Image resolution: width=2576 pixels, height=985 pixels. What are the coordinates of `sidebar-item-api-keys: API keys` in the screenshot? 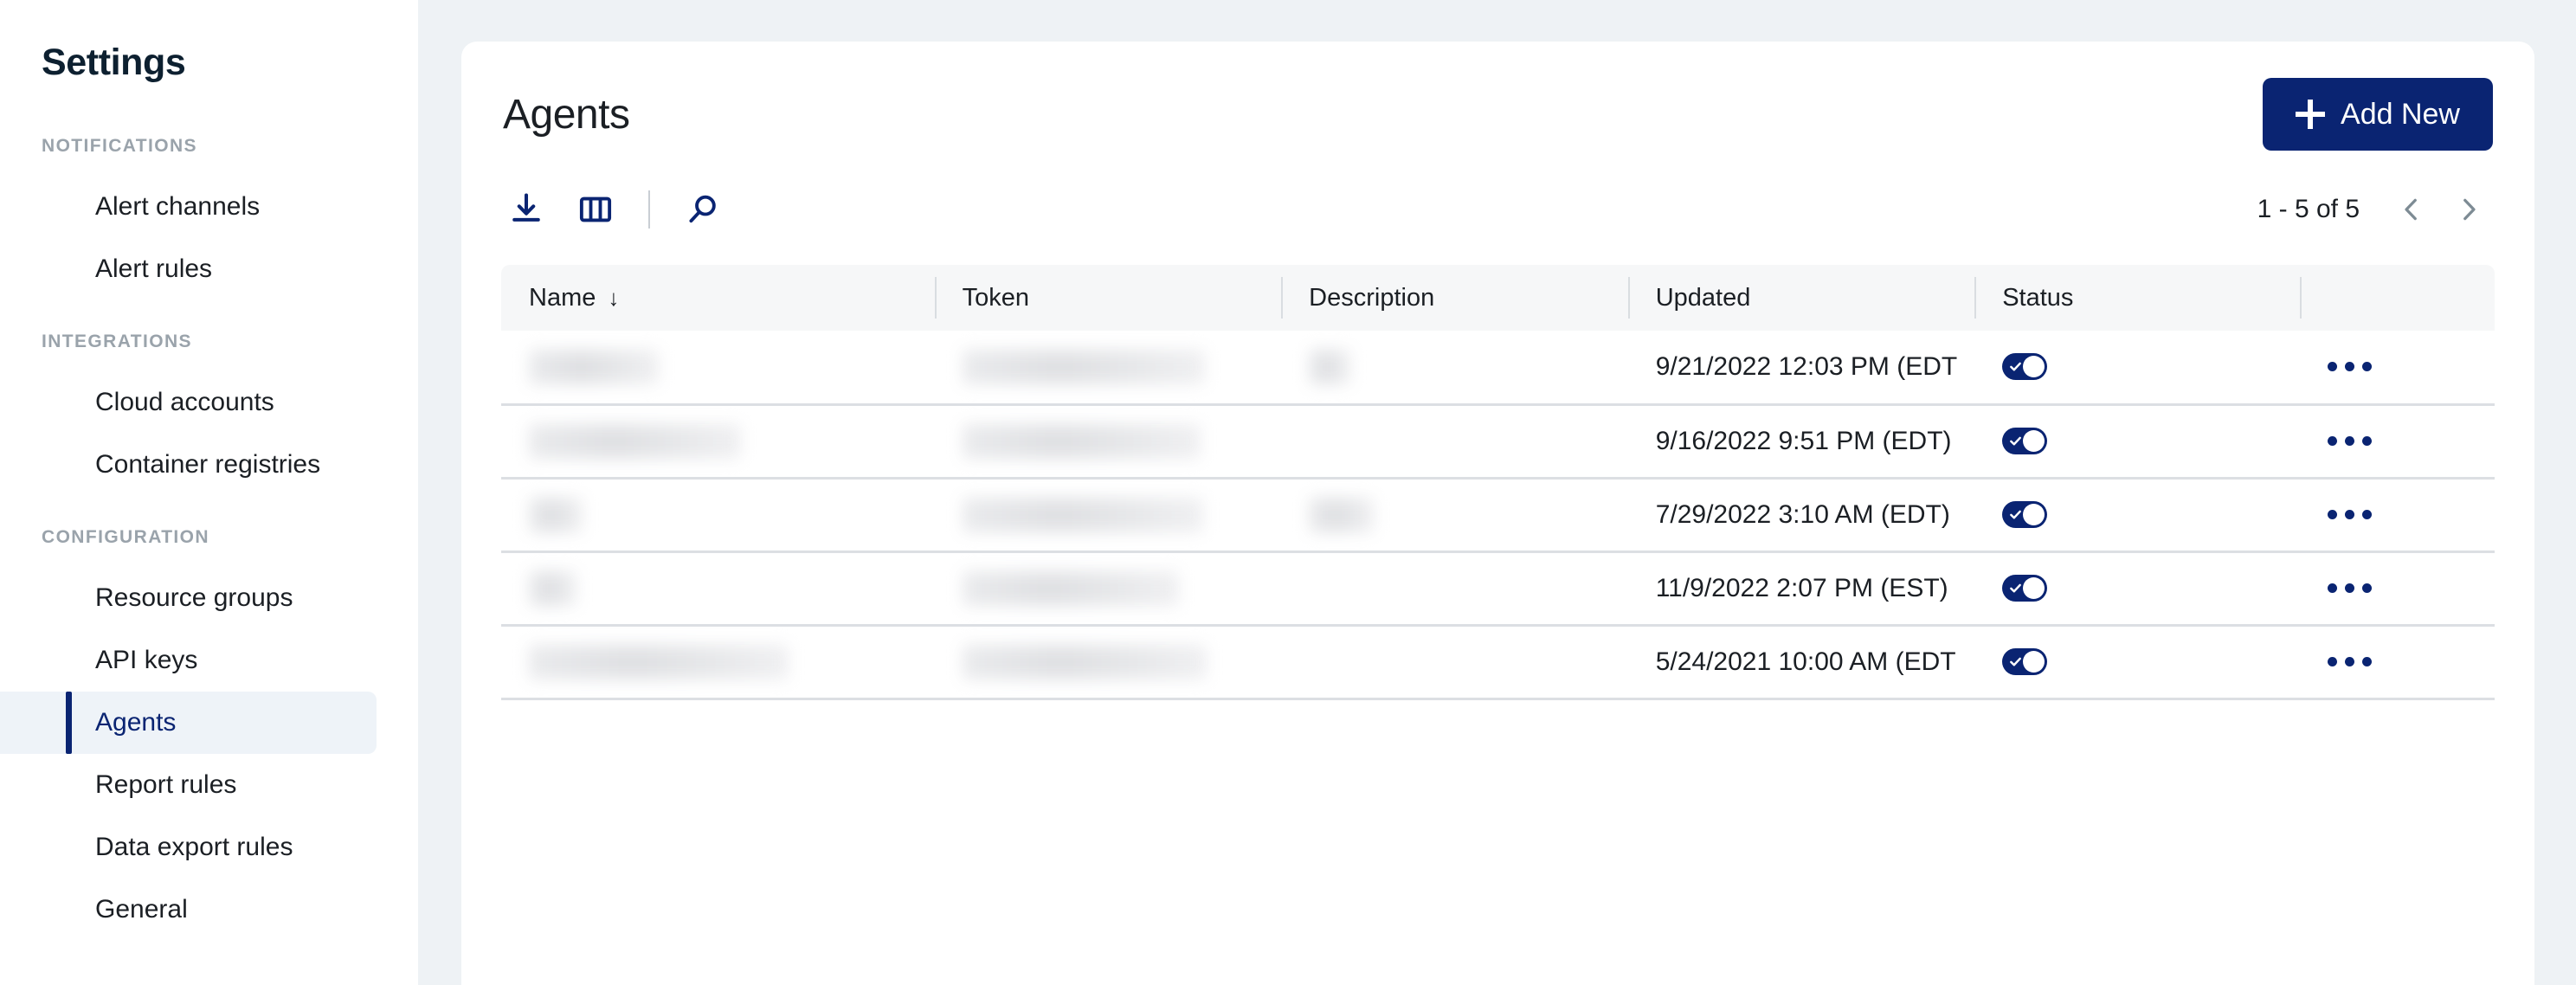 It's located at (188, 660).